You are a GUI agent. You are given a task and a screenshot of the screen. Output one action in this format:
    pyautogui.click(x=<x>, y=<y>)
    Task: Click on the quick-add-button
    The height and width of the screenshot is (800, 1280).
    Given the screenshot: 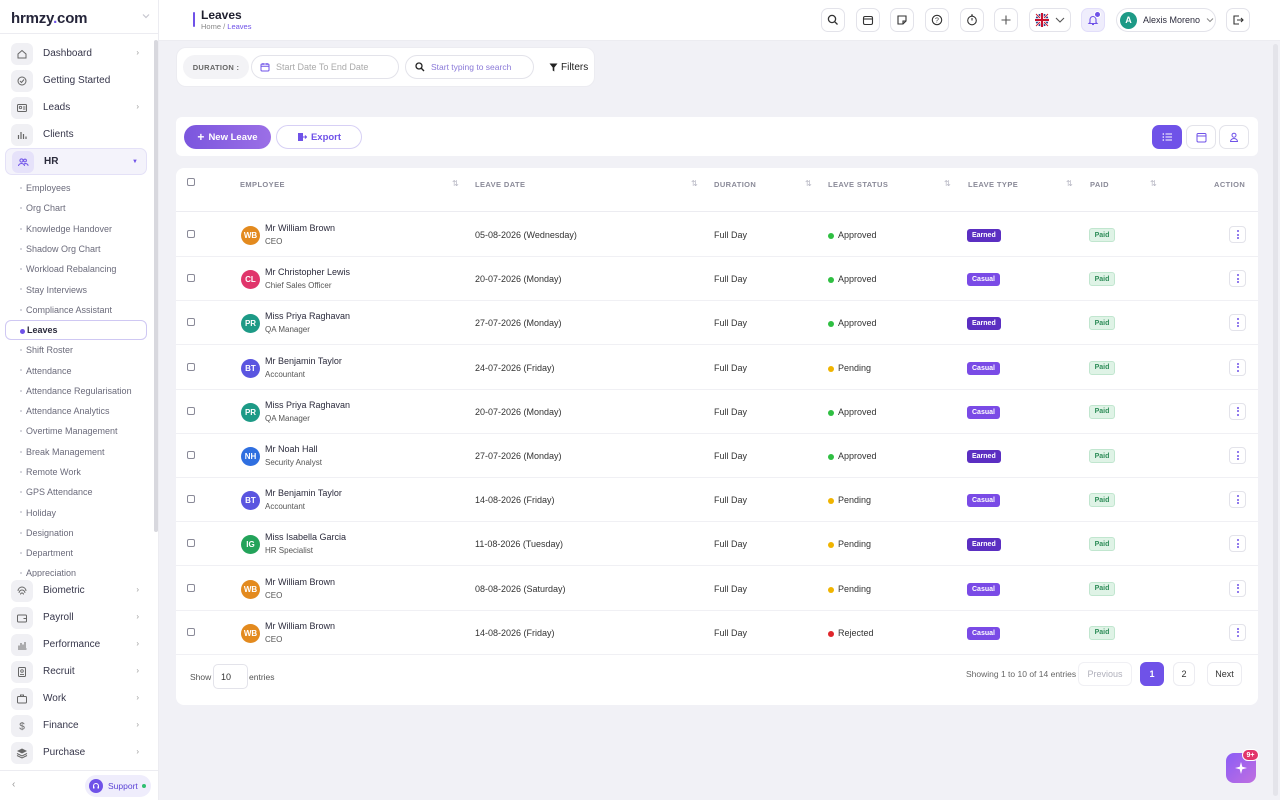 What is the action you would take?
    pyautogui.click(x=1006, y=20)
    